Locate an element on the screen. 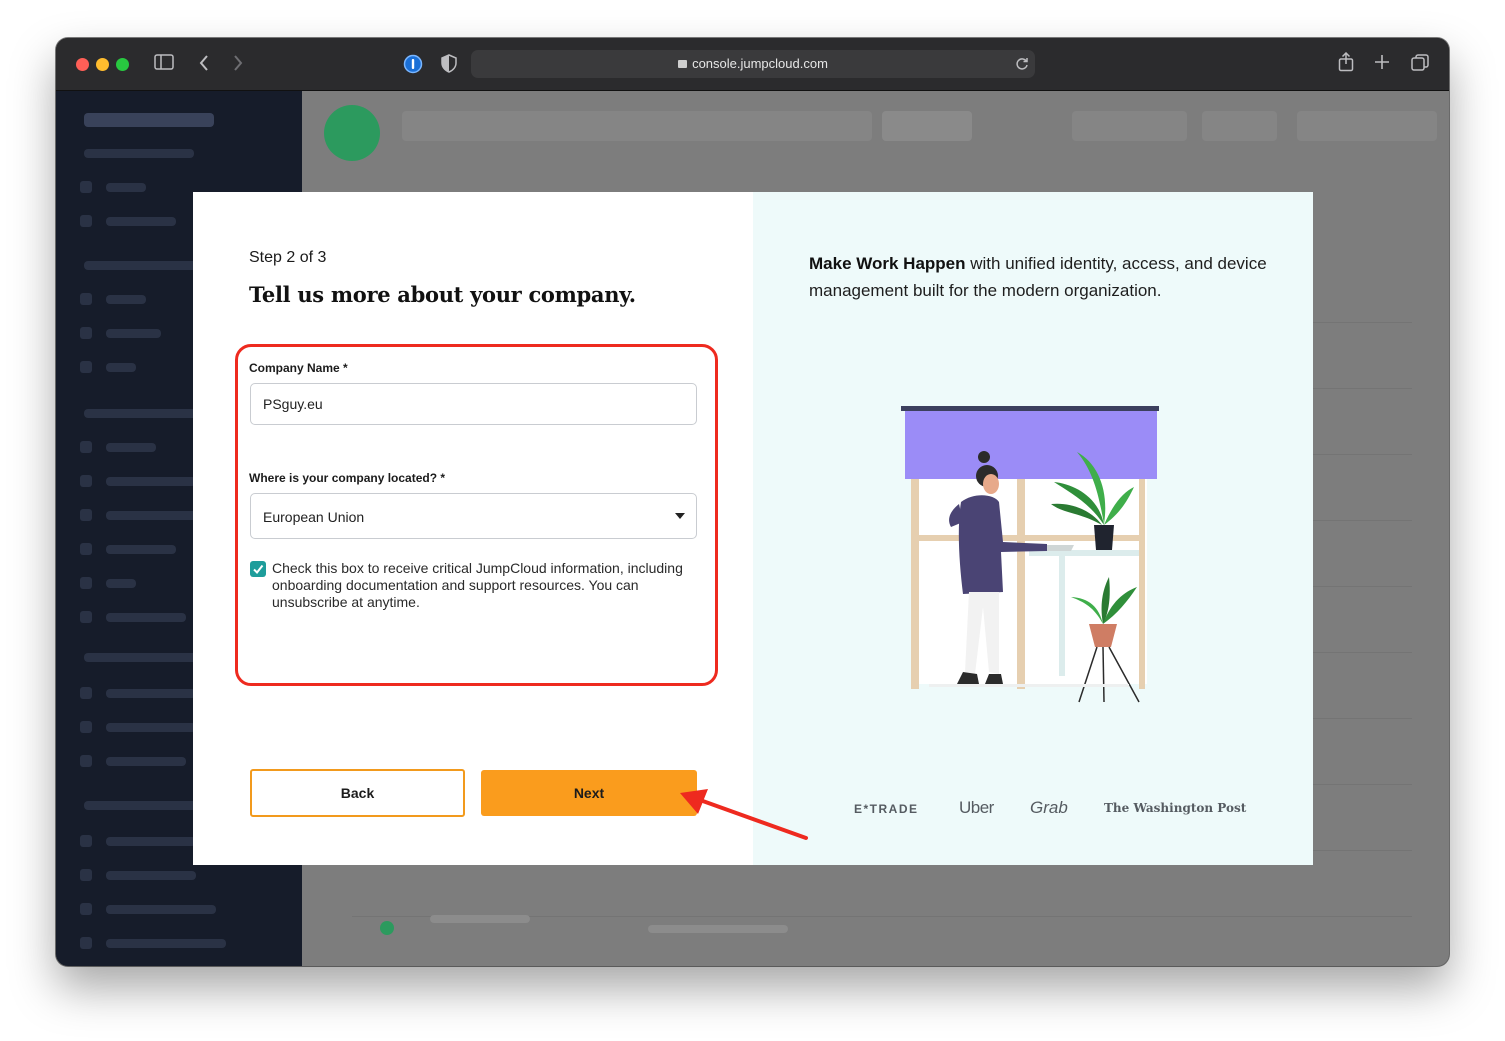 The width and height of the screenshot is (1505, 1041). tab-overview-icon is located at coordinates (1420, 65).